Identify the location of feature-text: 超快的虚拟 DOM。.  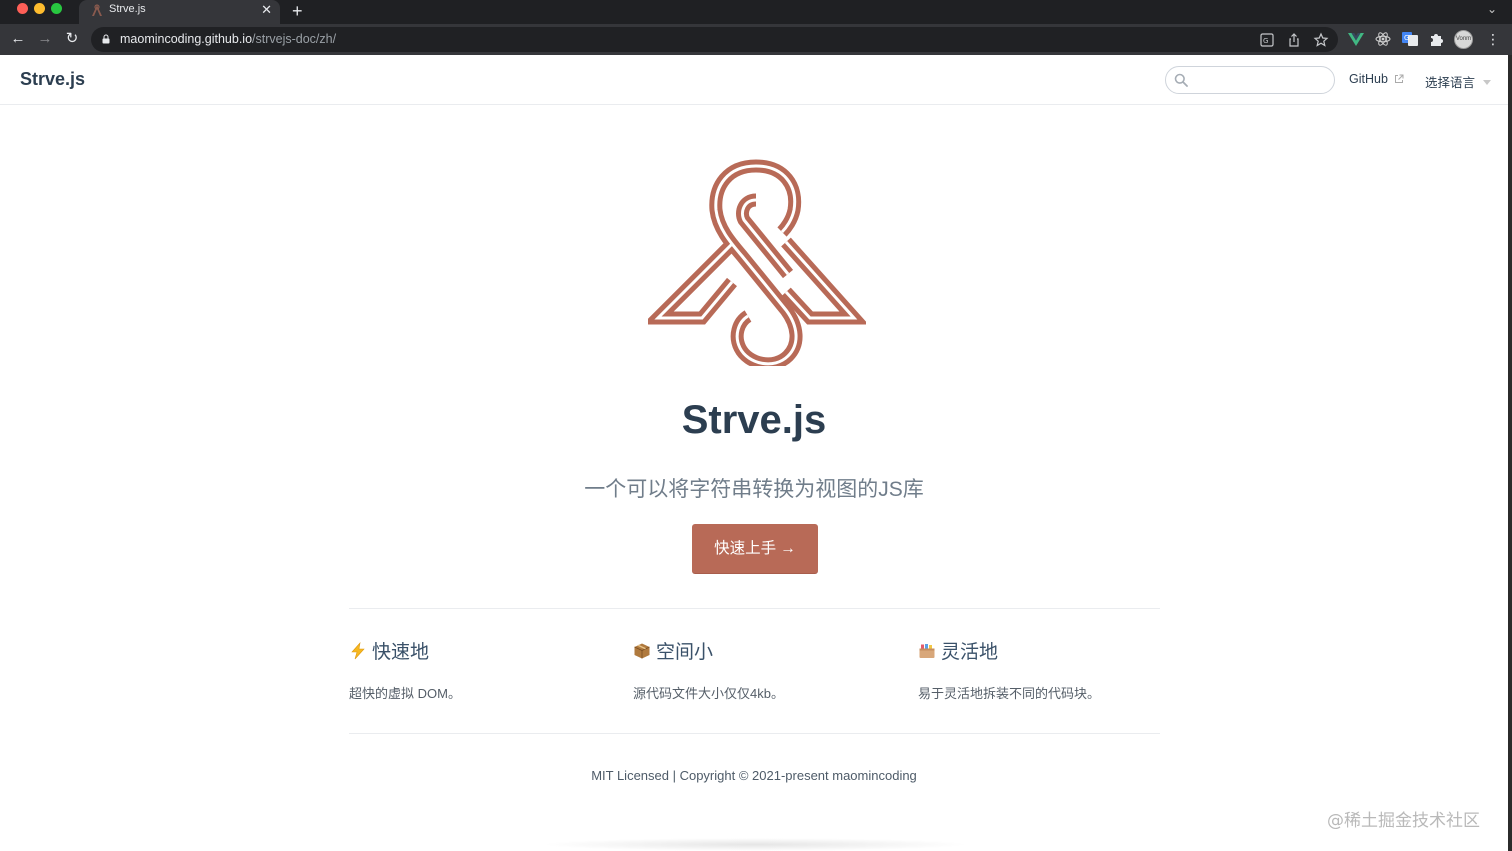
(405, 693).